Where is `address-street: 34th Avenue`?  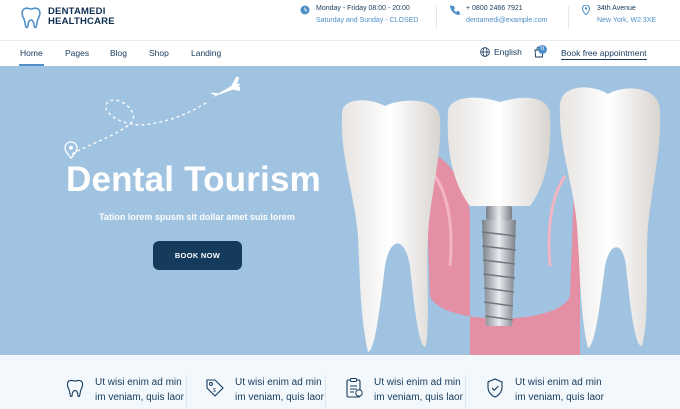
address-street: 34th Avenue is located at coordinates (616, 8).